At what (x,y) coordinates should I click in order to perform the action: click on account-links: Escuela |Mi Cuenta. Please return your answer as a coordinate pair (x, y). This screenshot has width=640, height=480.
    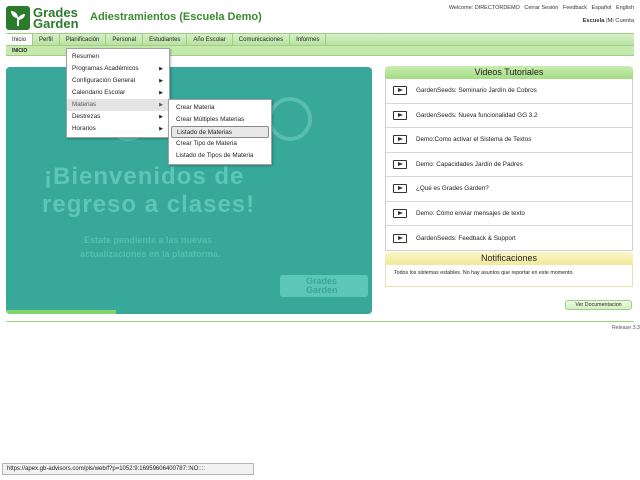
    Looking at the image, I should click on (608, 21).